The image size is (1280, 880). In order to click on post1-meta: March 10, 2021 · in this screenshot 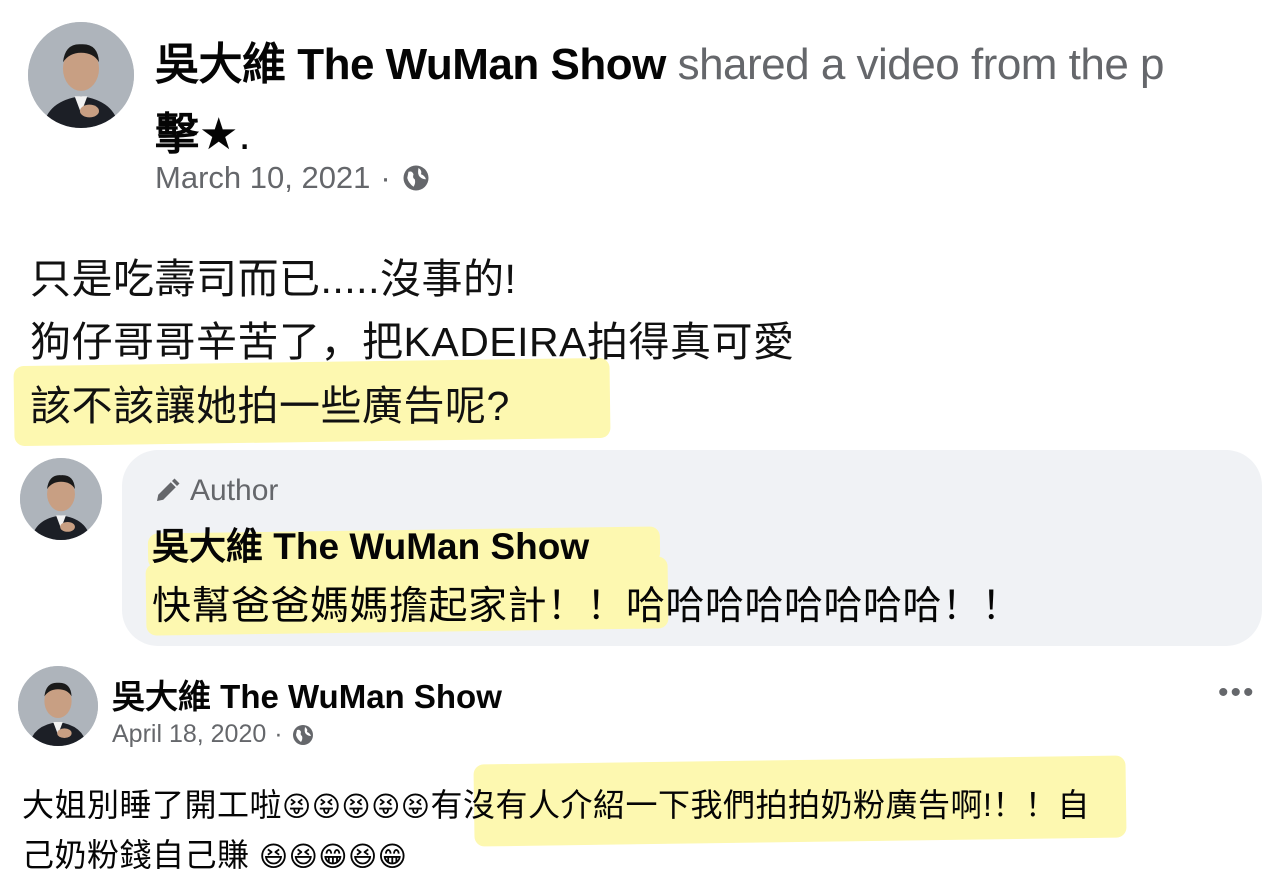, I will do `click(293, 178)`.